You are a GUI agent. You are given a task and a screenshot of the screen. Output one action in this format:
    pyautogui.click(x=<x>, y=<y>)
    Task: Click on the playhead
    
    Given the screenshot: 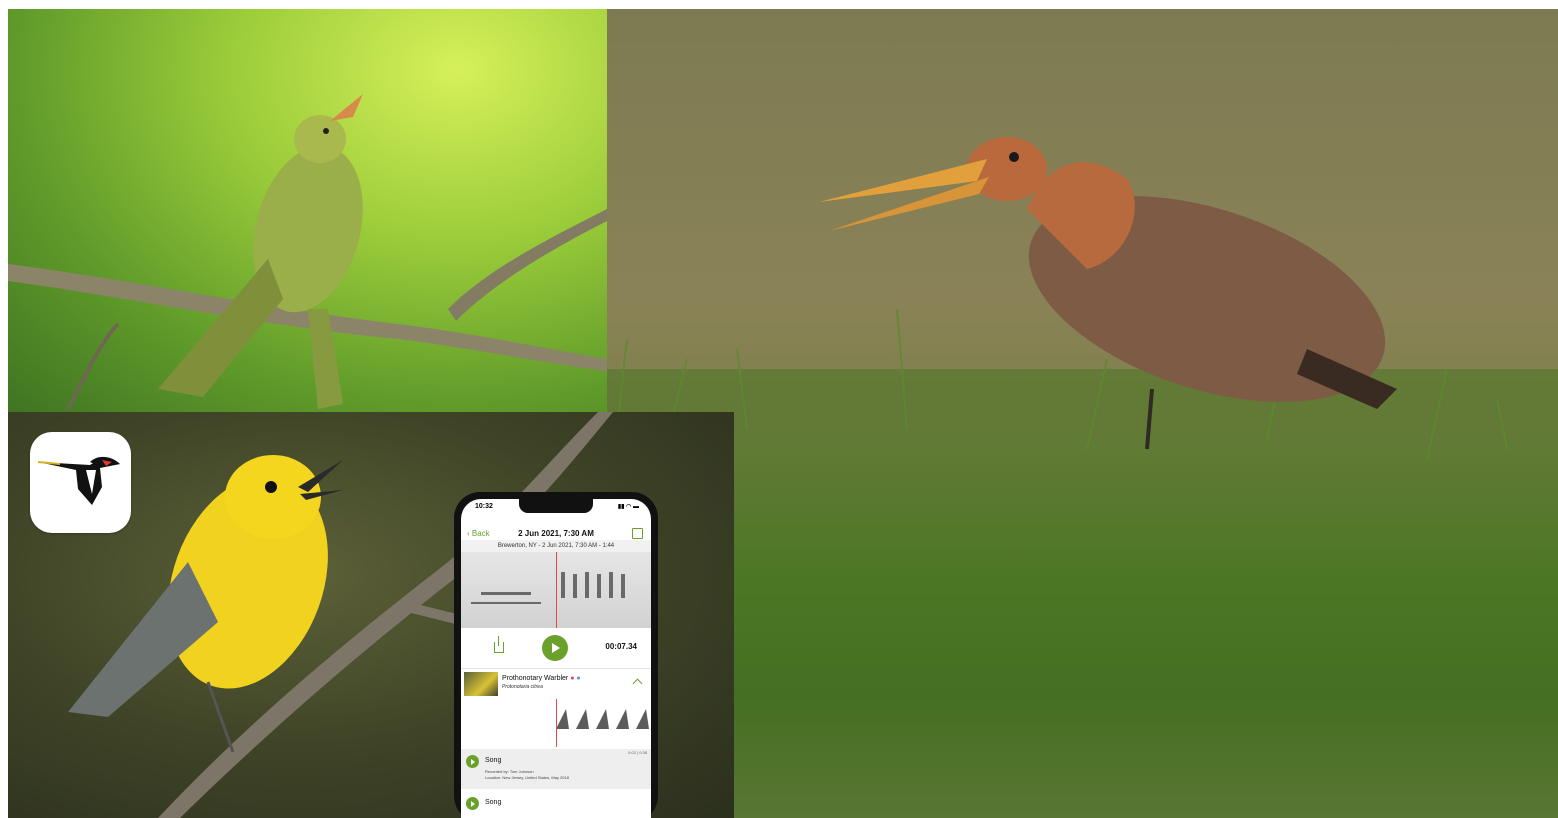 What is the action you would take?
    pyautogui.click(x=556, y=590)
    